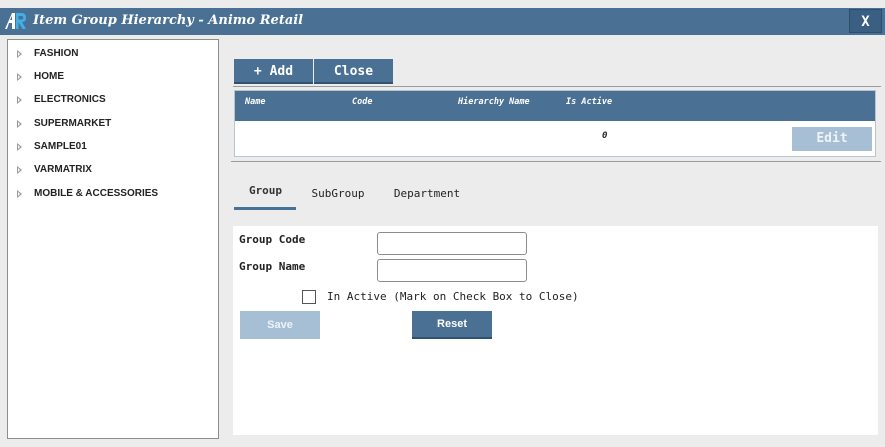  I want to click on column-header-code: Code, so click(362, 102).